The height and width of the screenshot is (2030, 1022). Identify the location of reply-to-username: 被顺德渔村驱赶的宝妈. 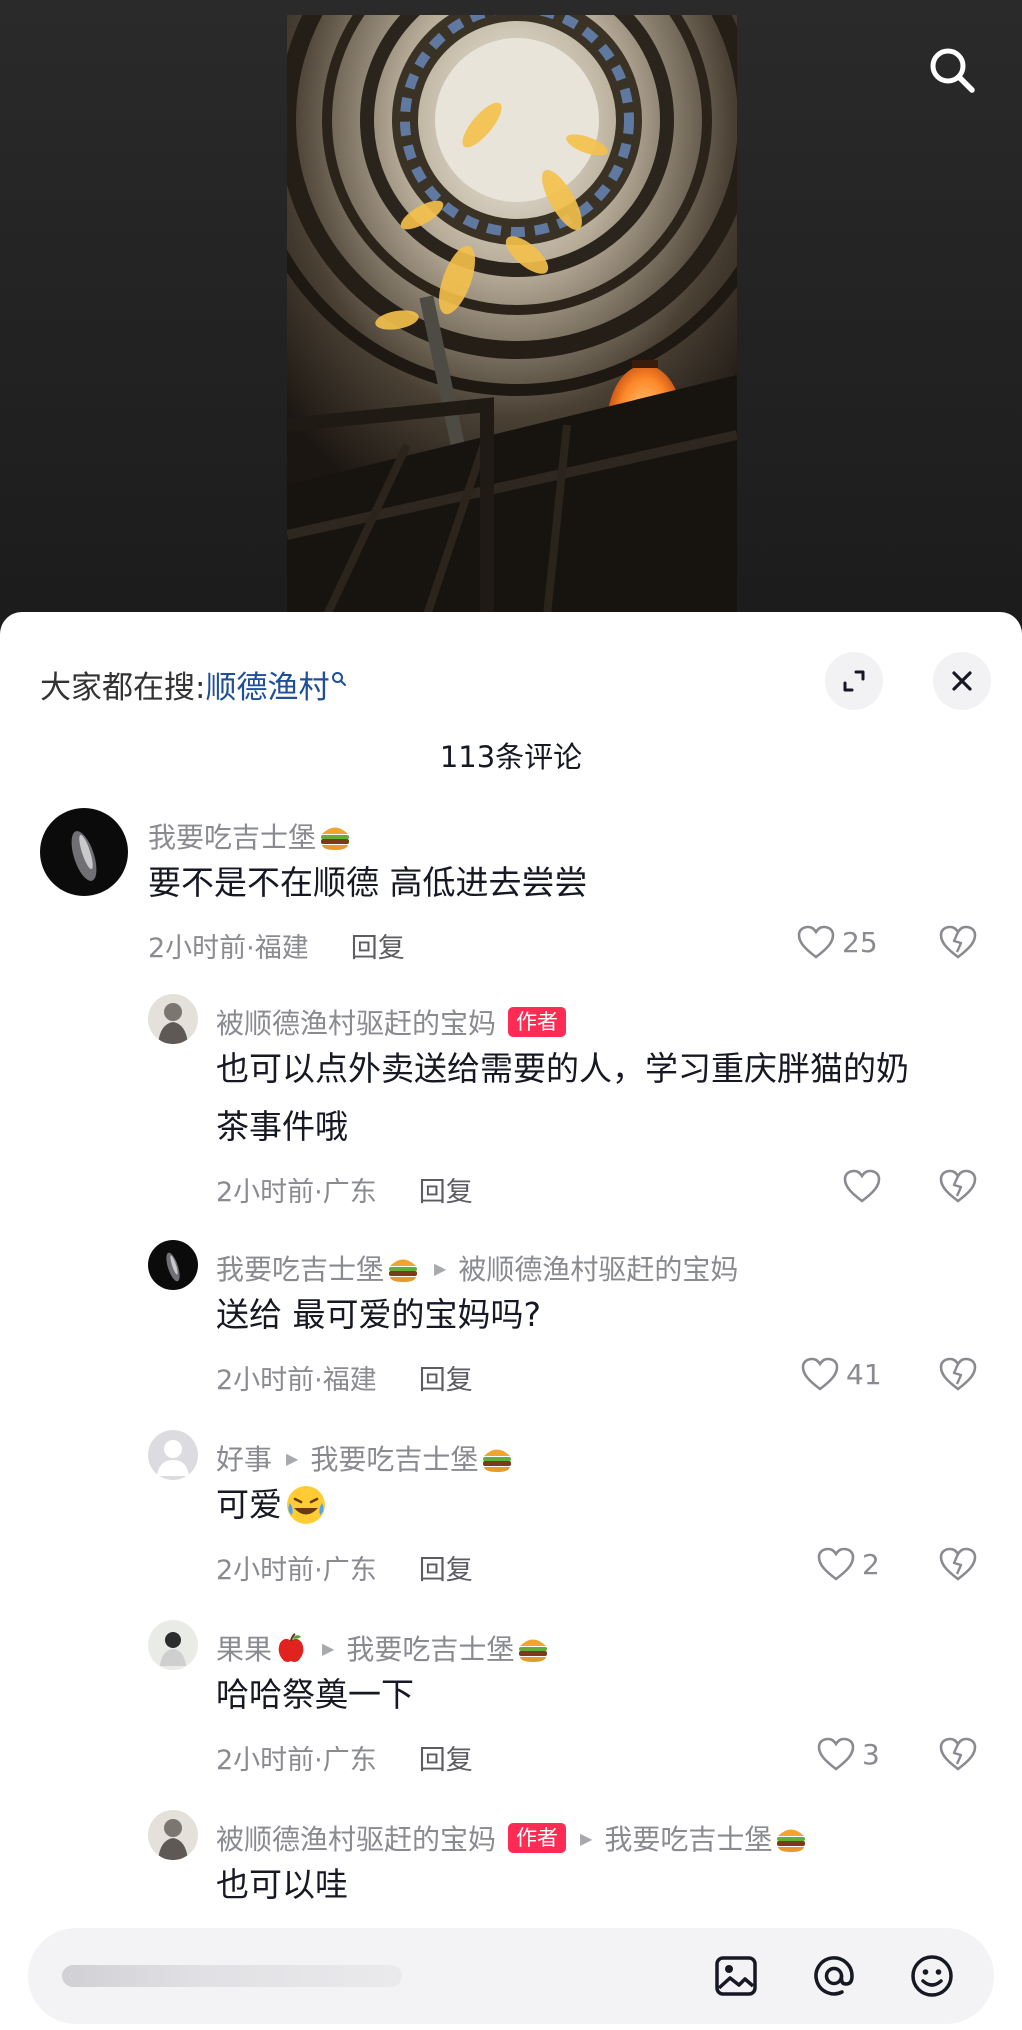
(598, 1268).